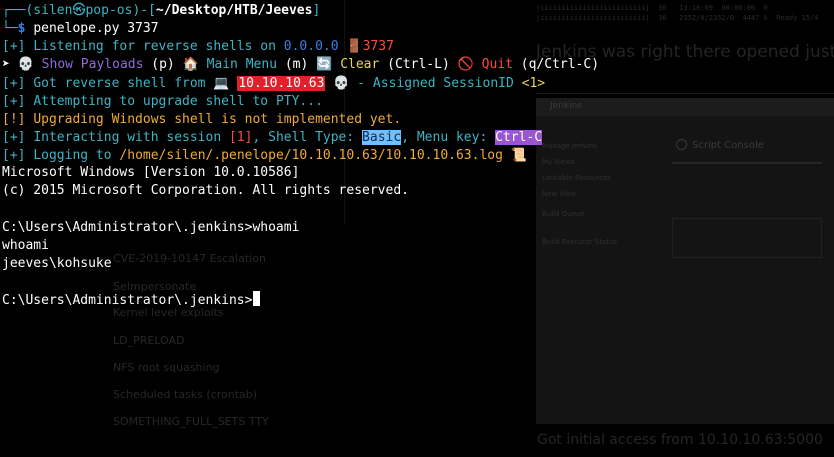 The height and width of the screenshot is (457, 834). Describe the element at coordinates (79, 10) in the screenshot. I see `prompt-at-symbol: ㉿` at that location.